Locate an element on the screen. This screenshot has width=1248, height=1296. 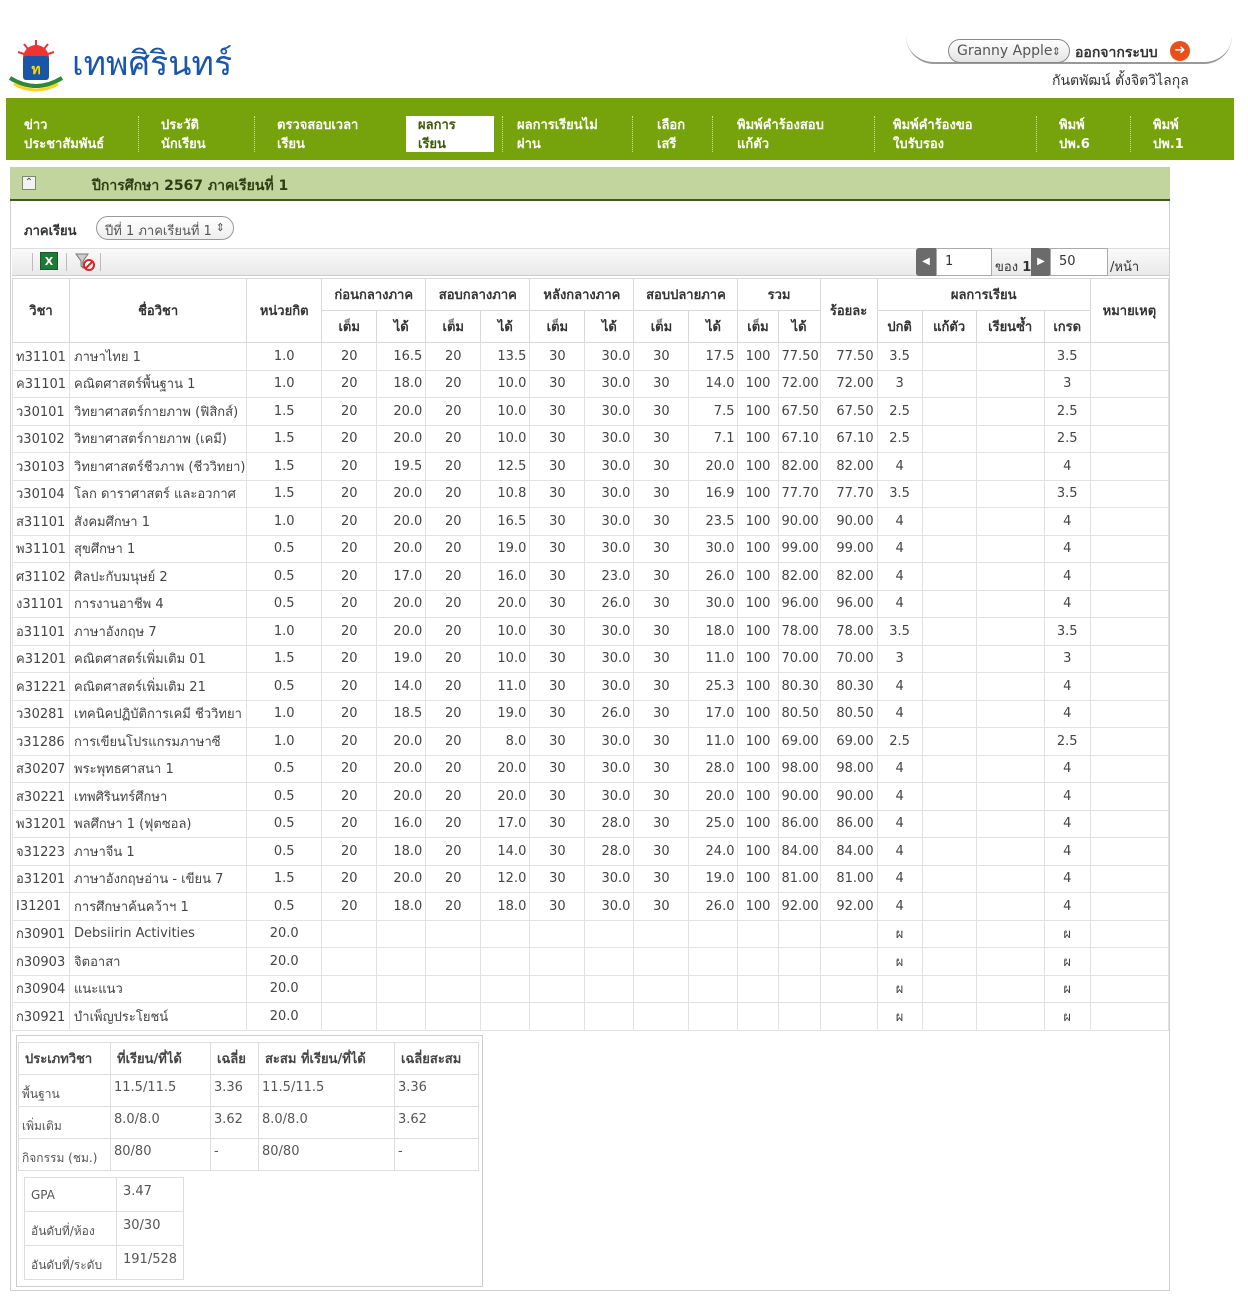
chevron-updown-icon: ⇕ is located at coordinates (1056, 51).